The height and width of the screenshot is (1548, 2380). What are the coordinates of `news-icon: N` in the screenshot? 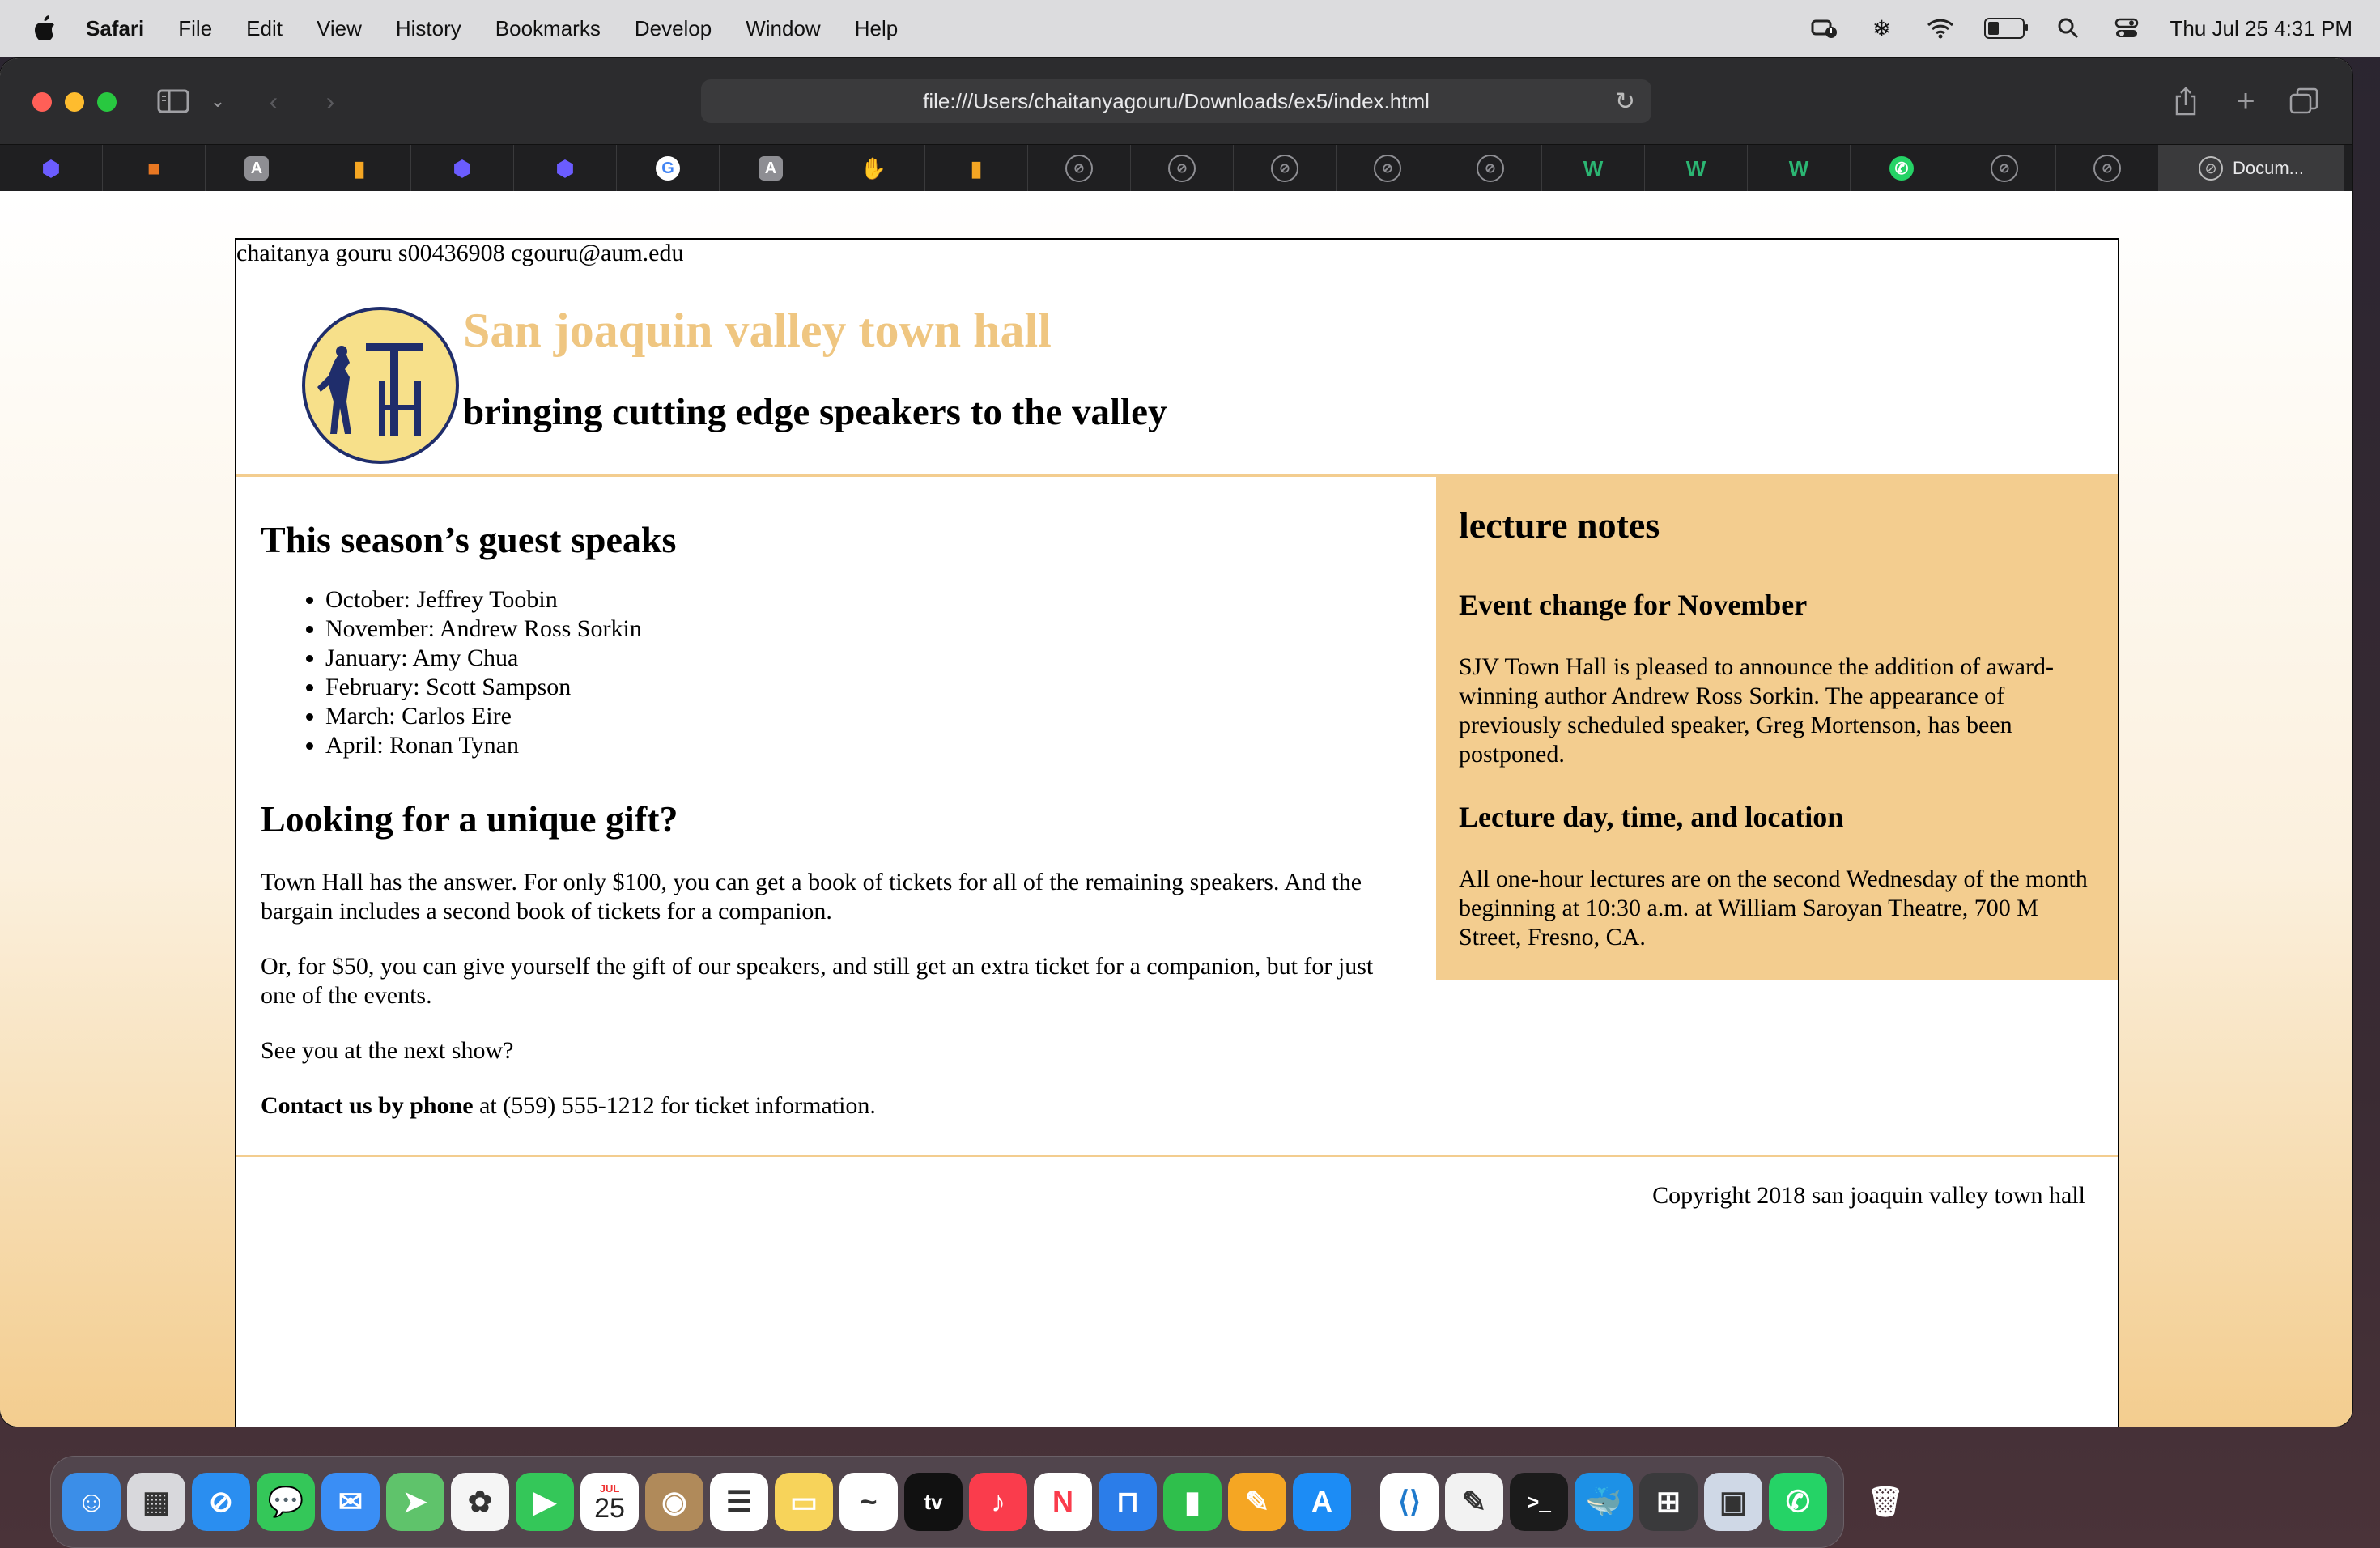 It's located at (1063, 1502).